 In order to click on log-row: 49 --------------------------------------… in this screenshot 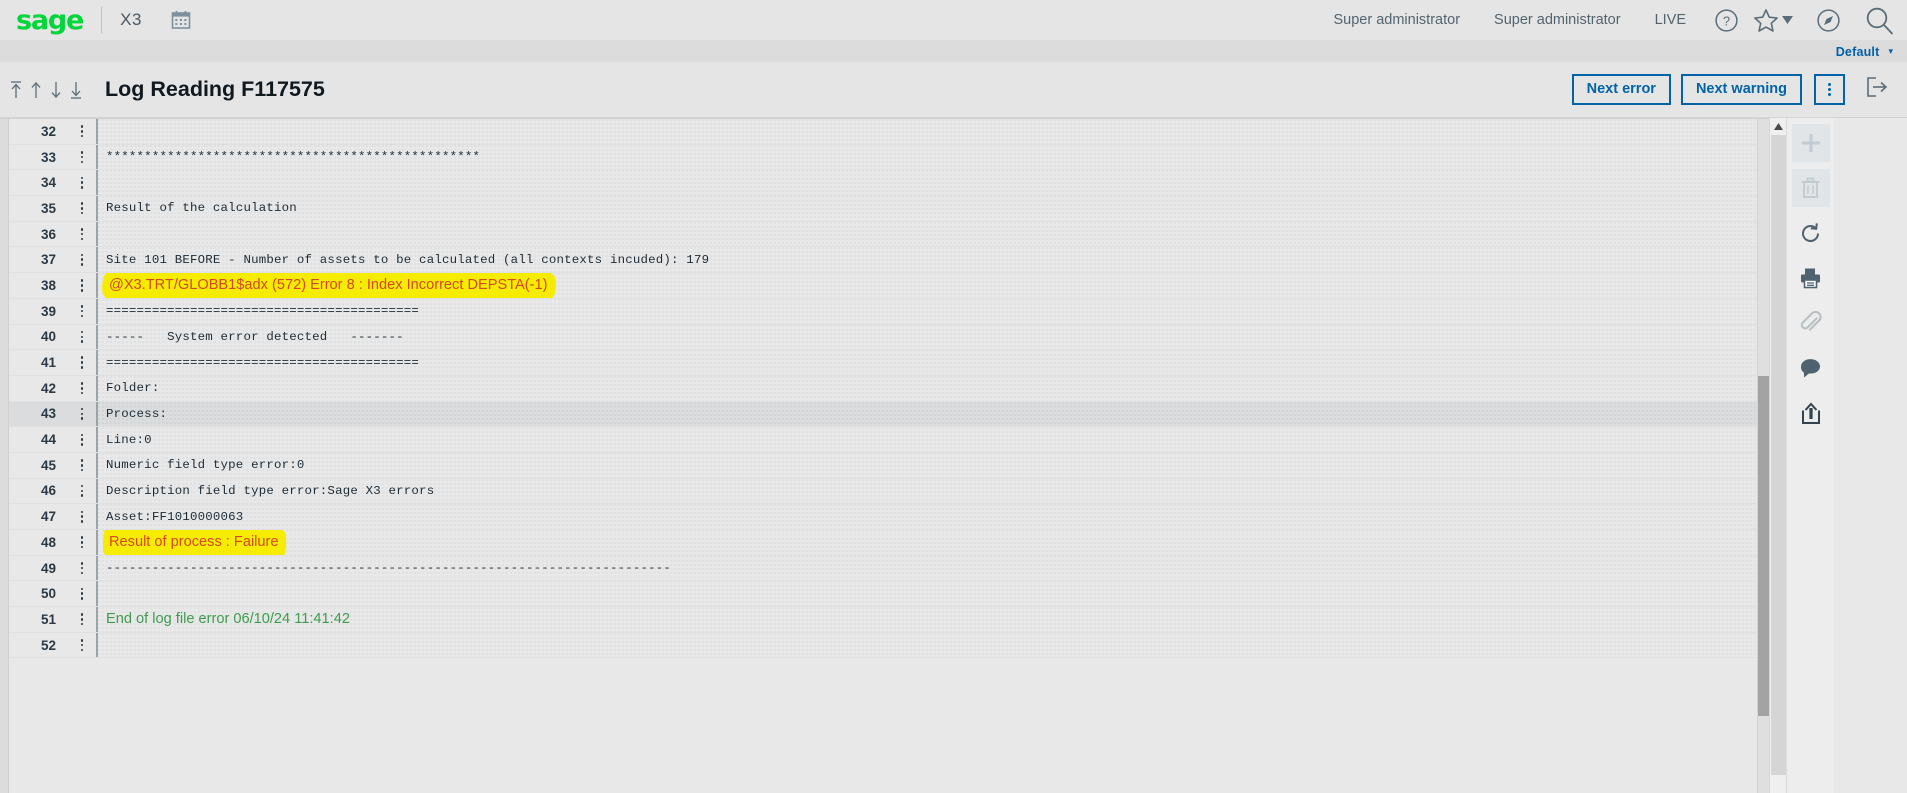, I will do `click(878, 568)`.